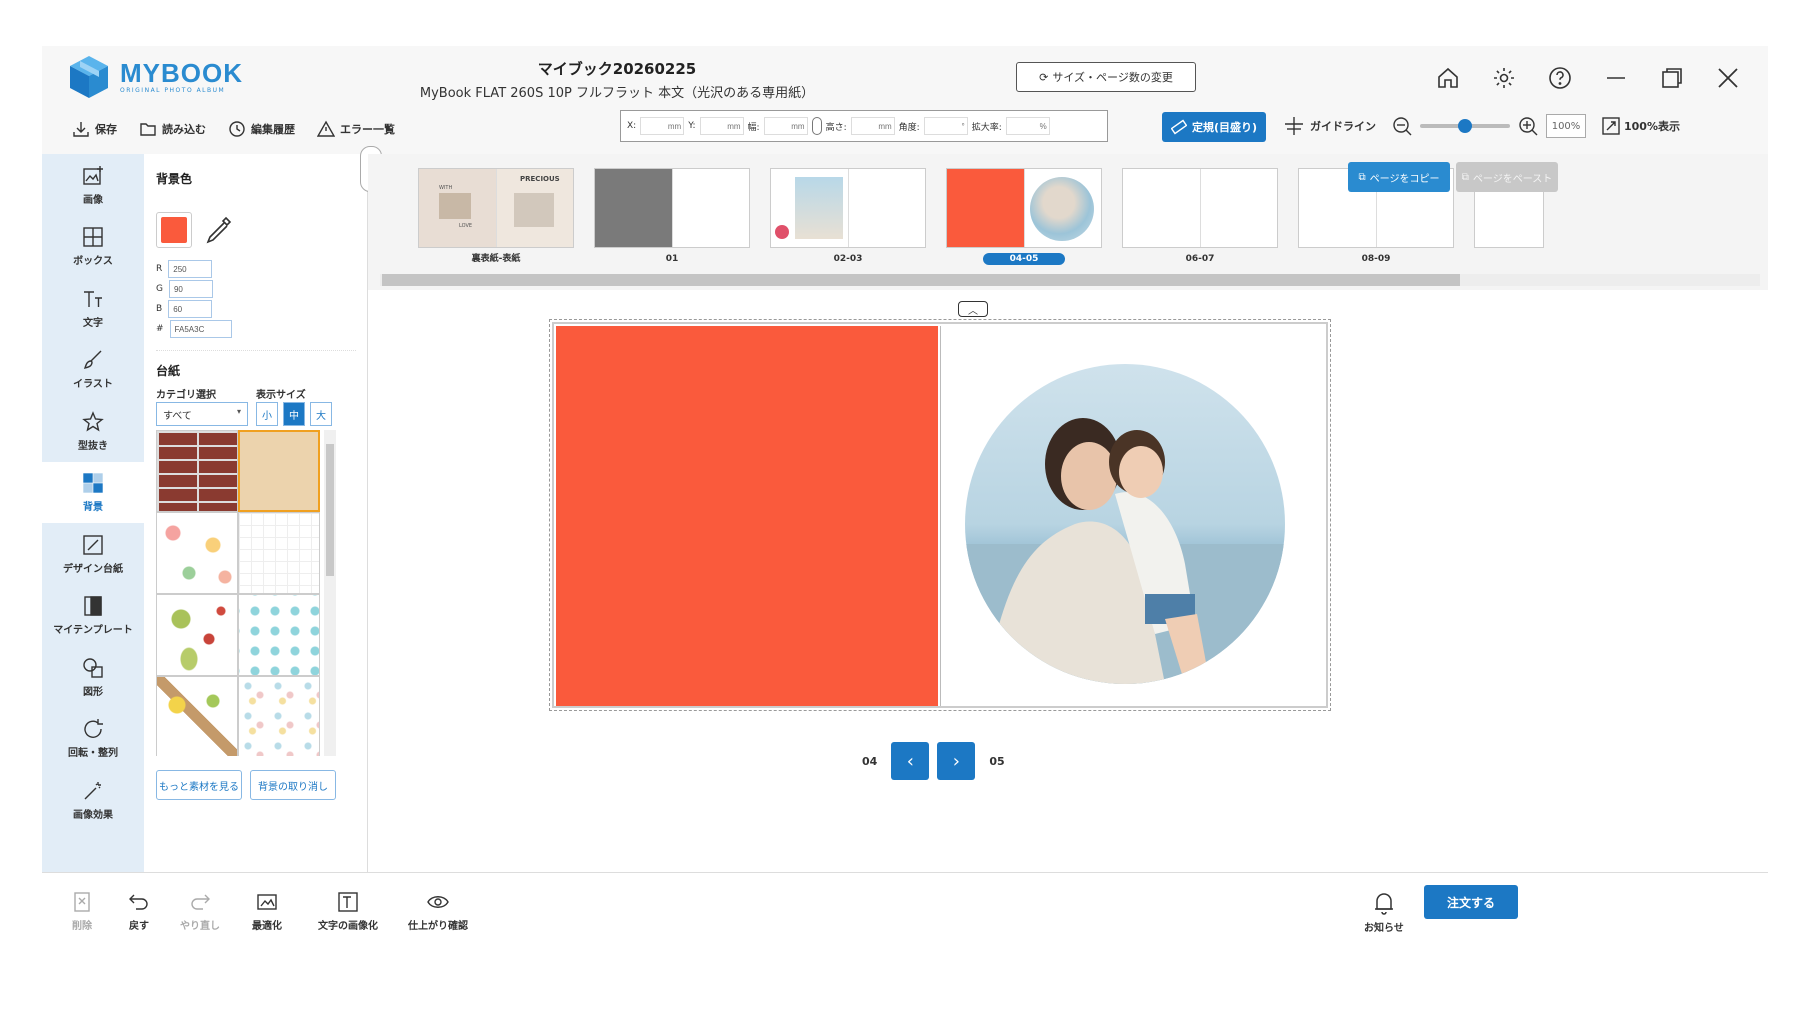 The image size is (1800, 1013). What do you see at coordinates (93, 631) in the screenshot?
I see `tool-label: マイテンプレート` at bounding box center [93, 631].